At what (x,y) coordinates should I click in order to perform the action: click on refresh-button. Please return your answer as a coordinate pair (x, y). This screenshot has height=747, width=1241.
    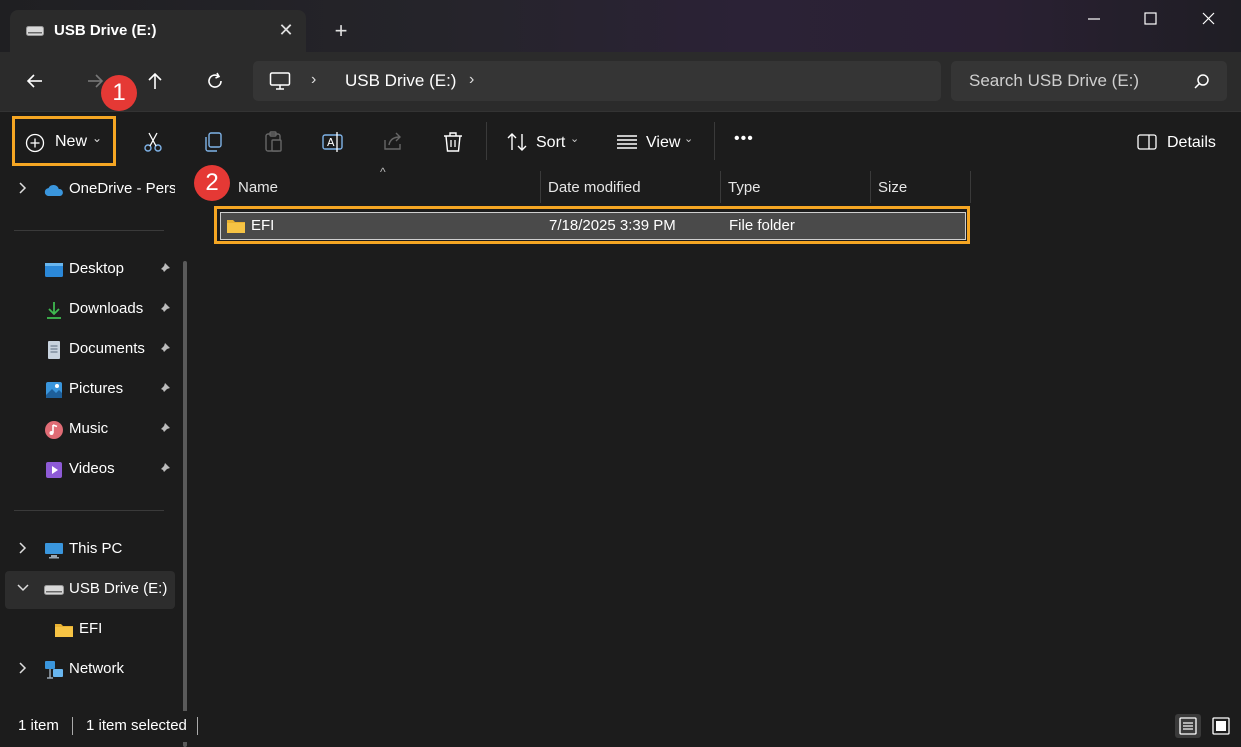
    Looking at the image, I should click on (215, 81).